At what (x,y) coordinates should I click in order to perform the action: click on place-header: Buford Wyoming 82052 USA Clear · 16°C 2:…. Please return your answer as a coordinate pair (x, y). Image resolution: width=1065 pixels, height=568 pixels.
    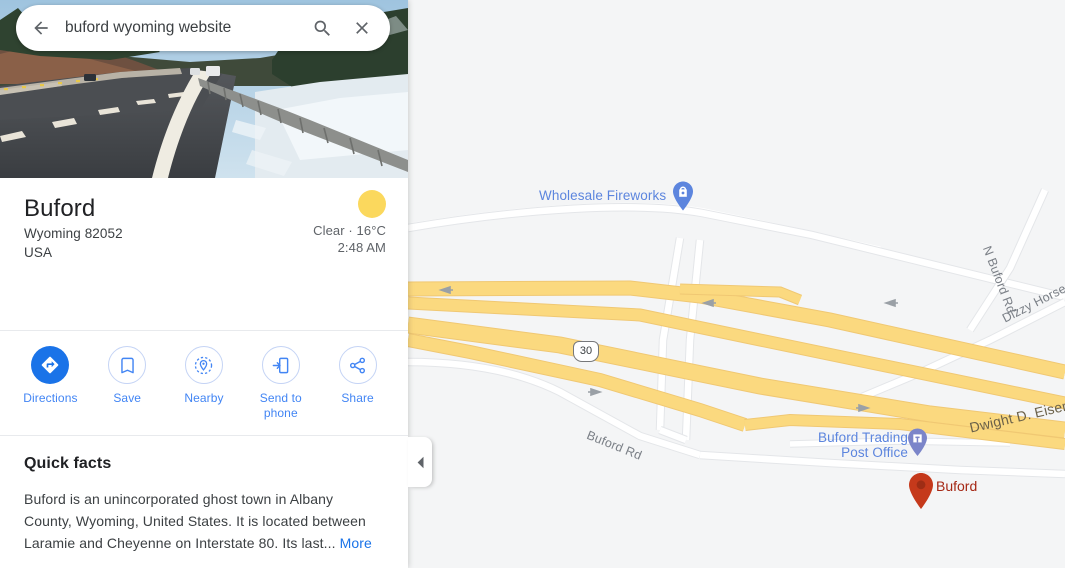
    Looking at the image, I should click on (204, 227).